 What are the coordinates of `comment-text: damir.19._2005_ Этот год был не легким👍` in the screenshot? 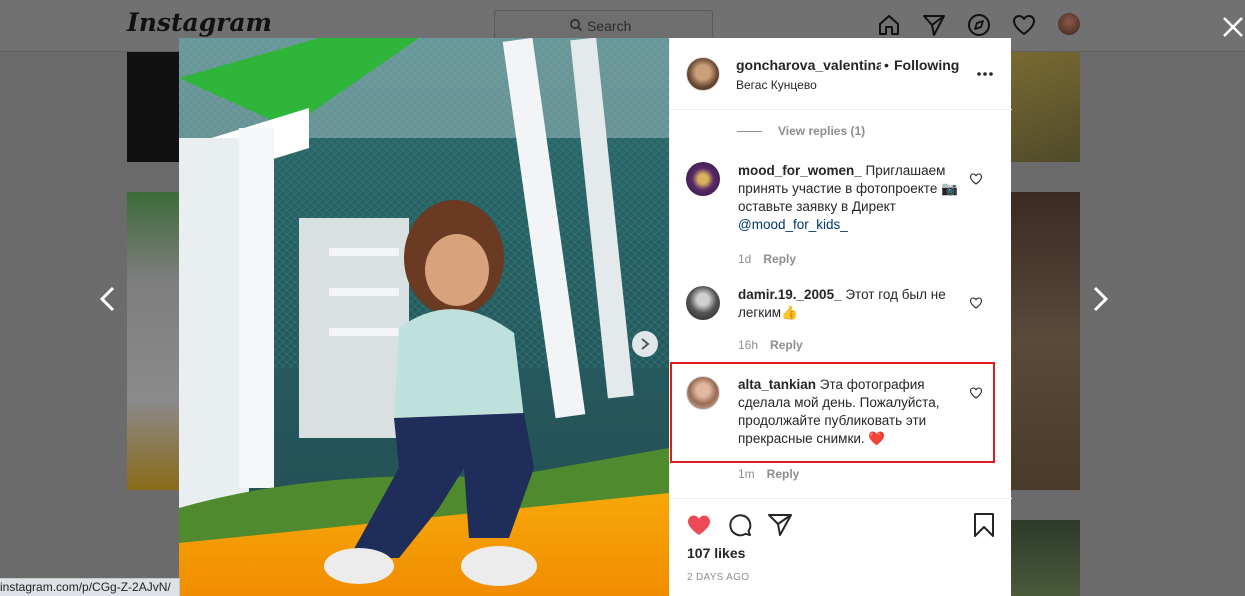 It's located at (849, 304).